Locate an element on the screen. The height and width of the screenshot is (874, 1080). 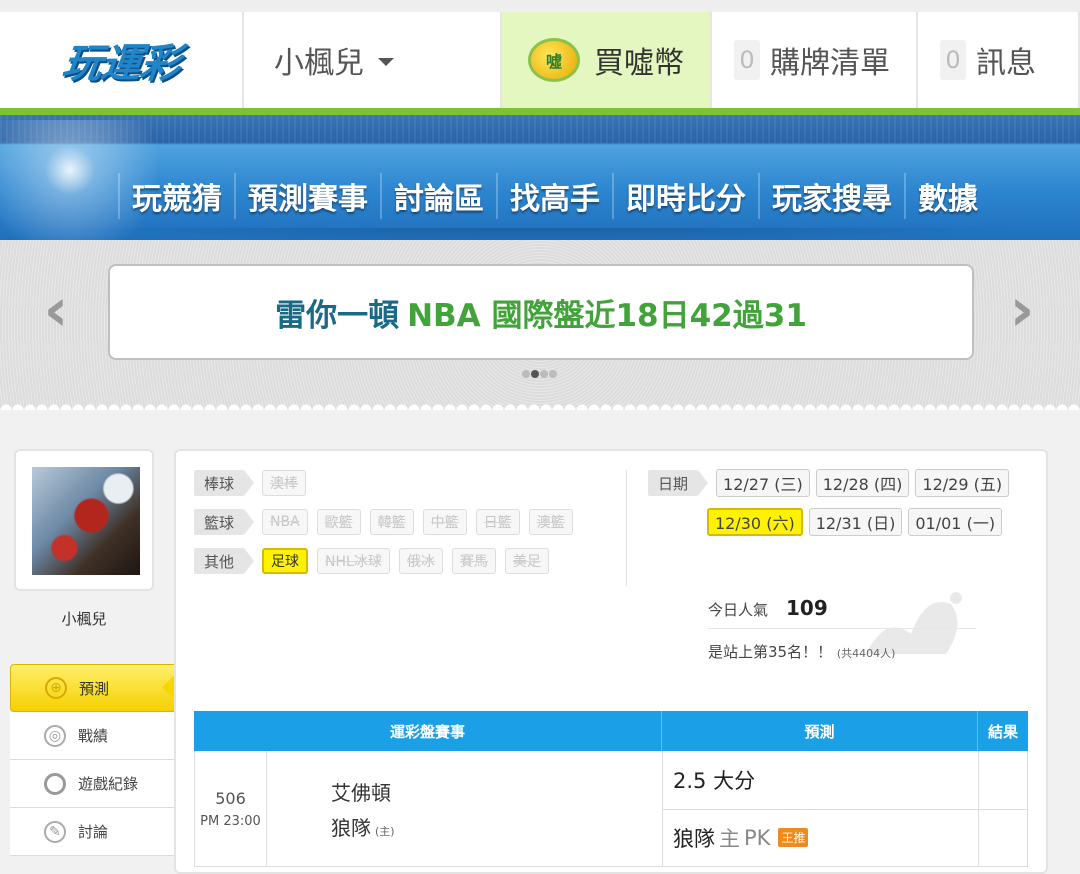
sidebar-item-label: 討論 is located at coordinates (93, 832).